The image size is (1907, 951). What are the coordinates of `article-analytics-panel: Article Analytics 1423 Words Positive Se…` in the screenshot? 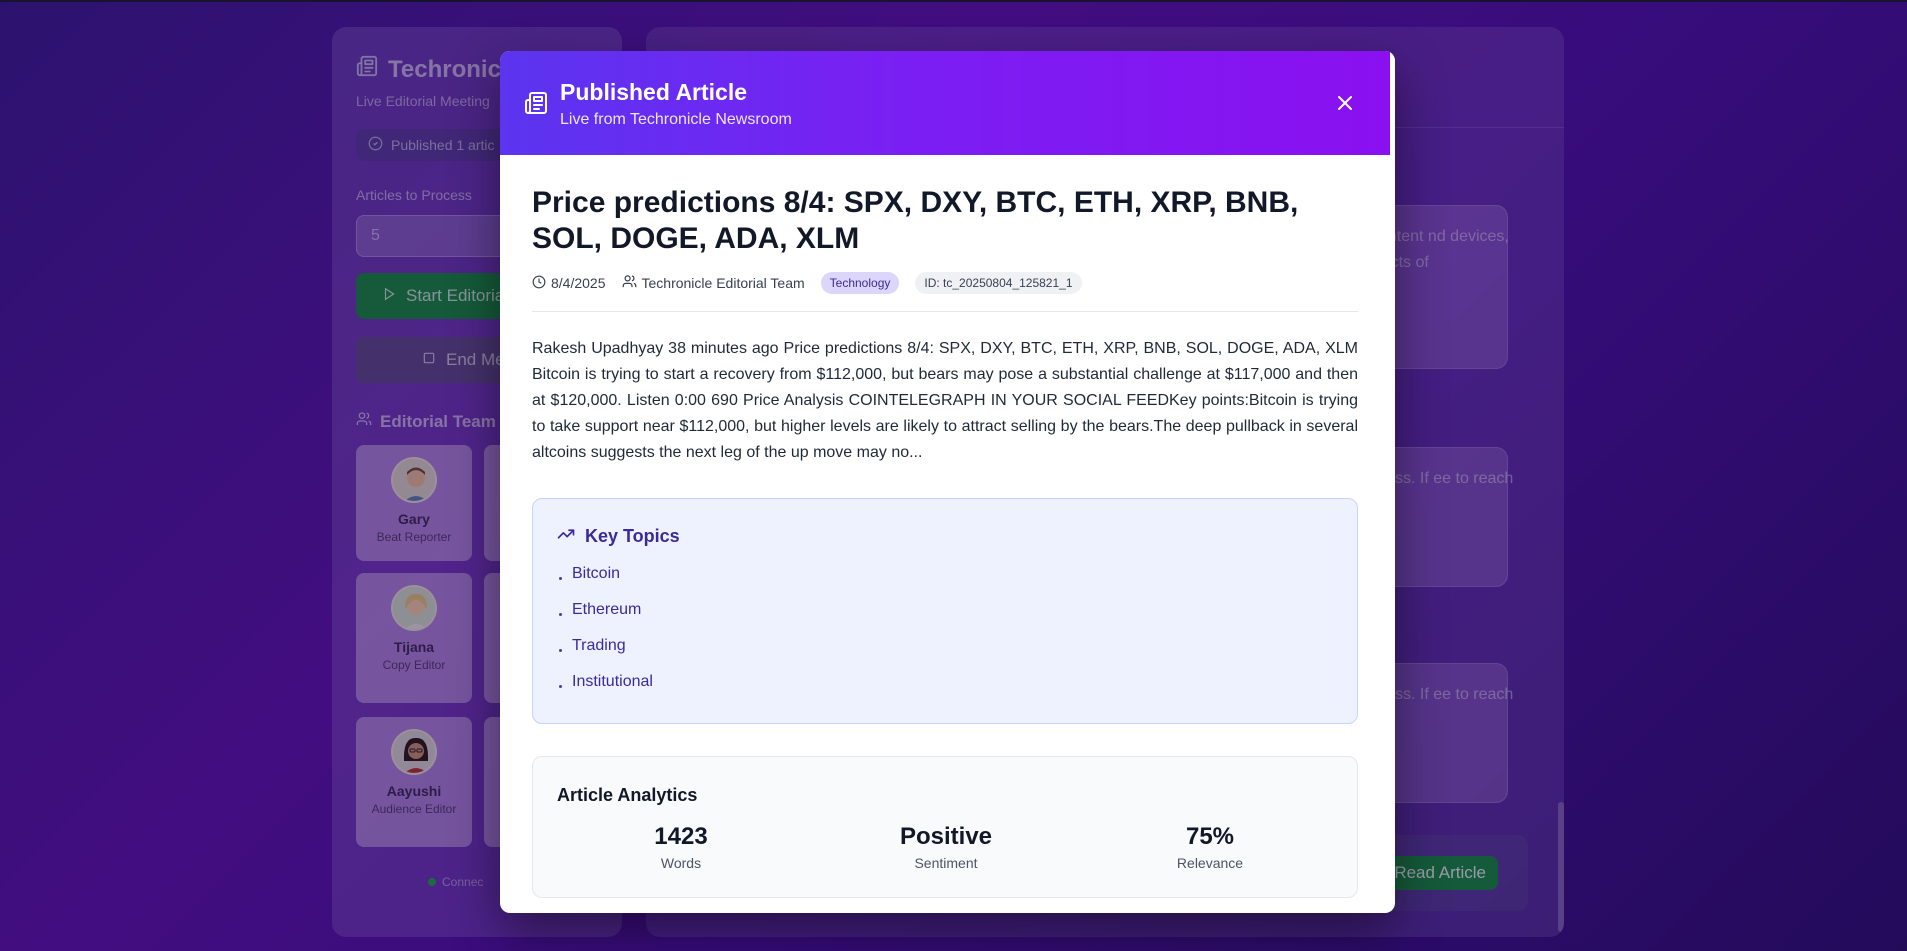 It's located at (945, 827).